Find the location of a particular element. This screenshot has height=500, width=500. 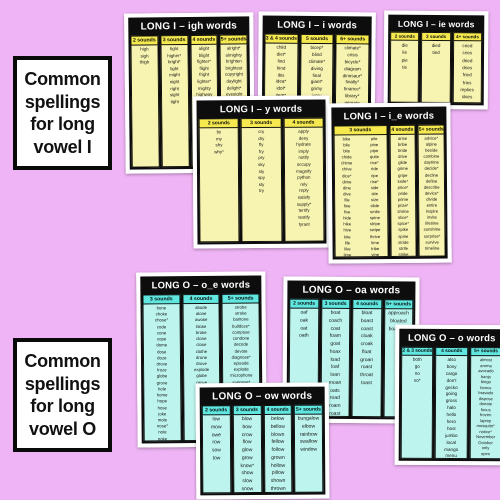

column-2-sounds: 2 sounds low mow owe row sow tow is located at coordinates (216, 449).